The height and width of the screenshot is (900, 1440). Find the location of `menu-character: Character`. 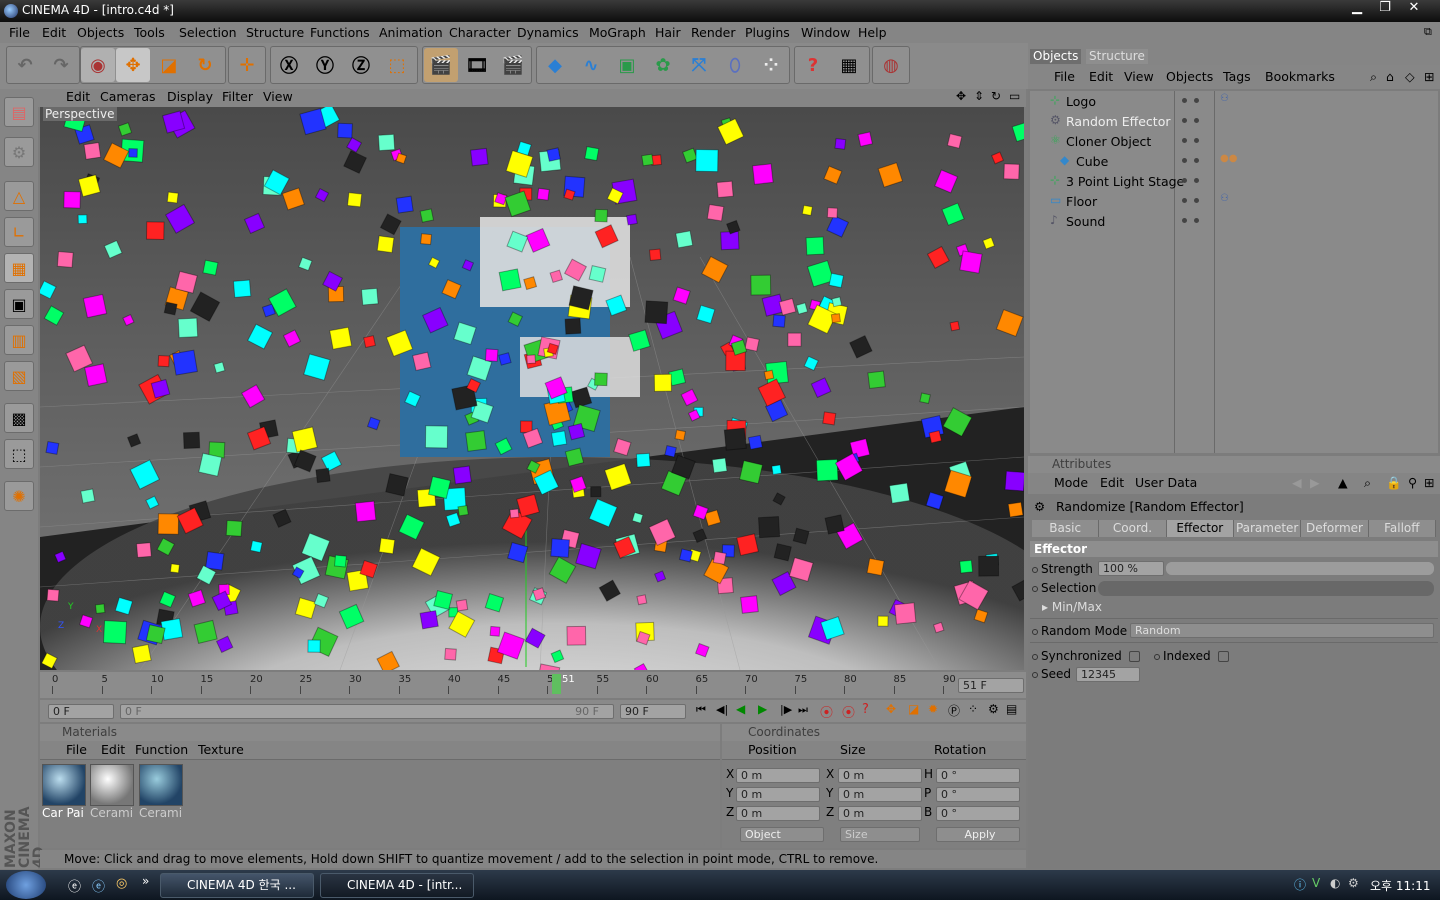

menu-character: Character is located at coordinates (480, 32).